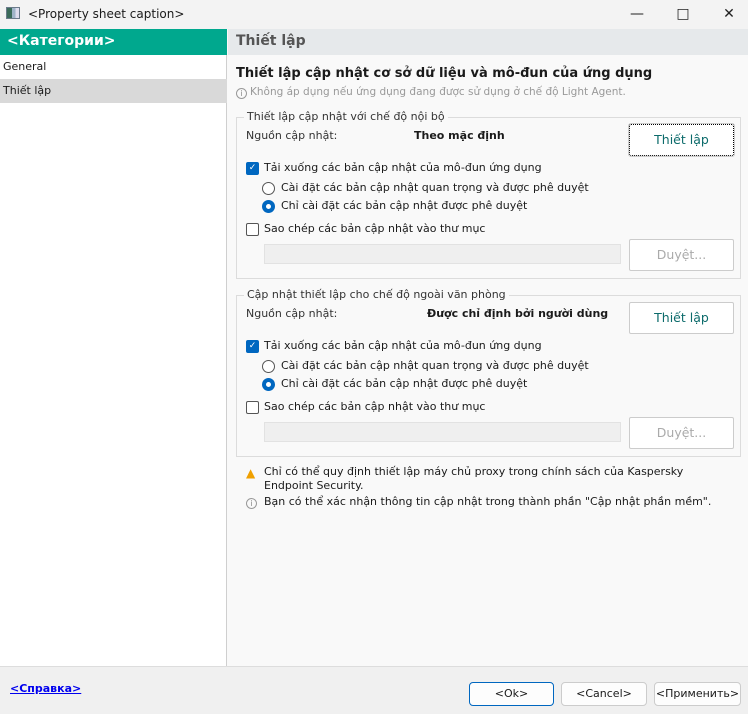 The image size is (748, 714). Describe the element at coordinates (113, 91) in the screenshot. I see `sidebar-item-settings: Thiết lập` at that location.